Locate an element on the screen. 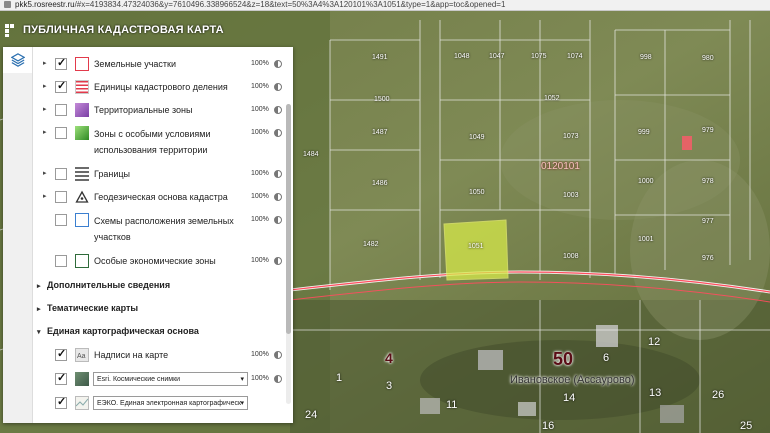  layer-label: Территориальные зоны is located at coordinates (143, 110).